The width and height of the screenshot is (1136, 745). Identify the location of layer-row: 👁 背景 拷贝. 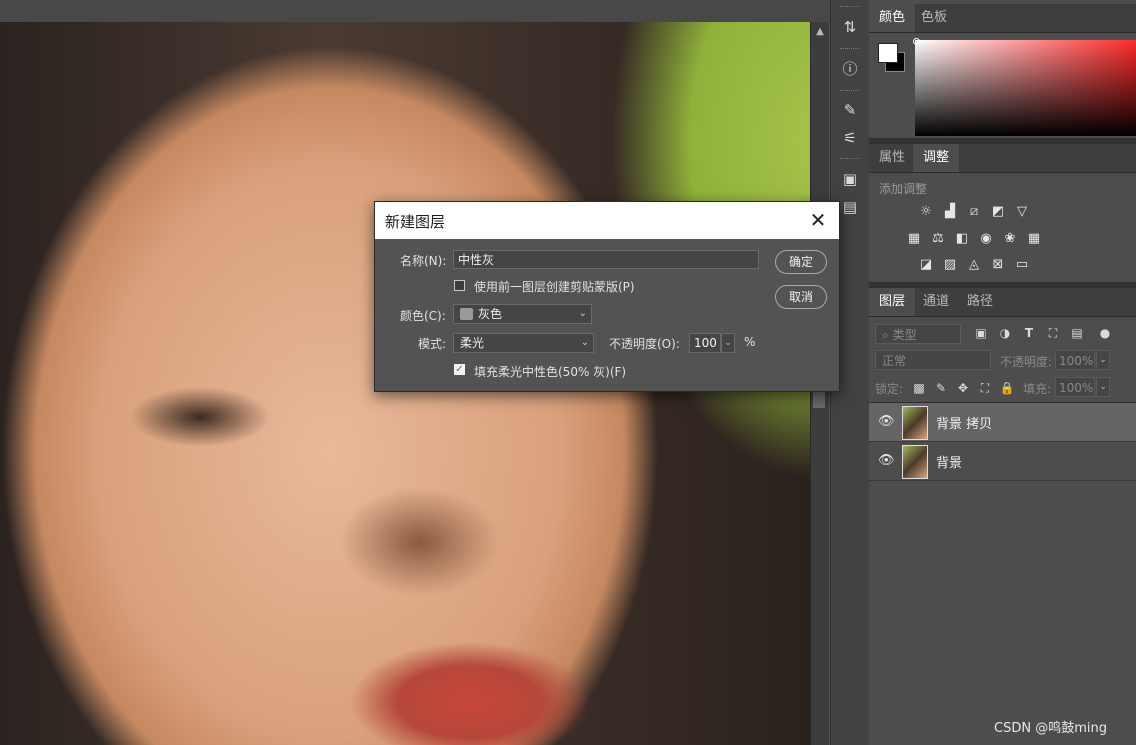
(1002, 422).